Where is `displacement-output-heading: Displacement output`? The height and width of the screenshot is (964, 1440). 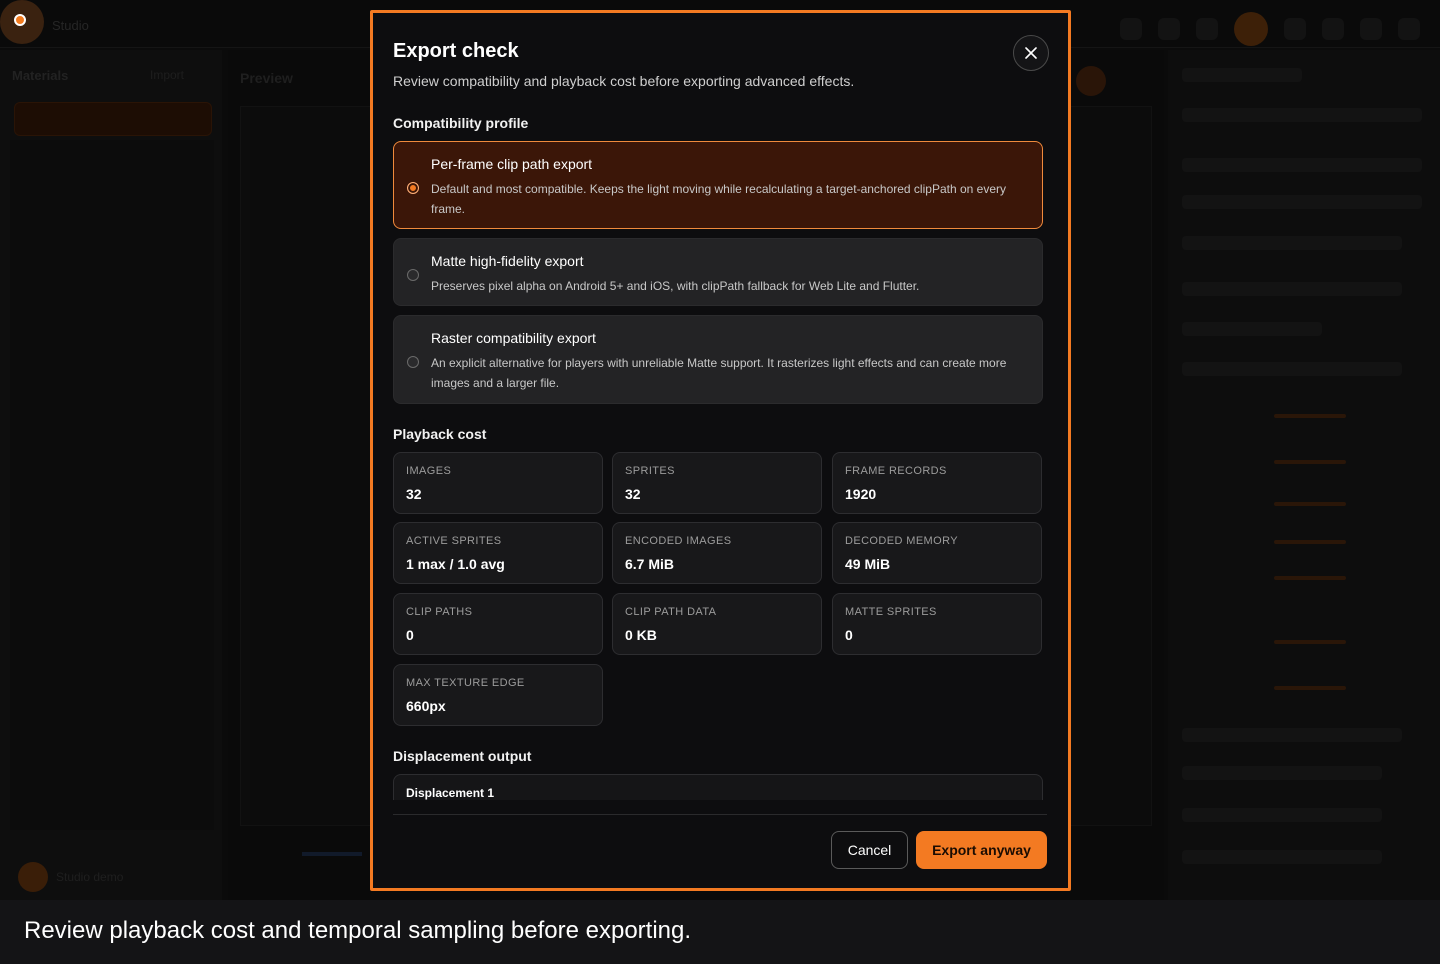
displacement-output-heading: Displacement output is located at coordinates (462, 756).